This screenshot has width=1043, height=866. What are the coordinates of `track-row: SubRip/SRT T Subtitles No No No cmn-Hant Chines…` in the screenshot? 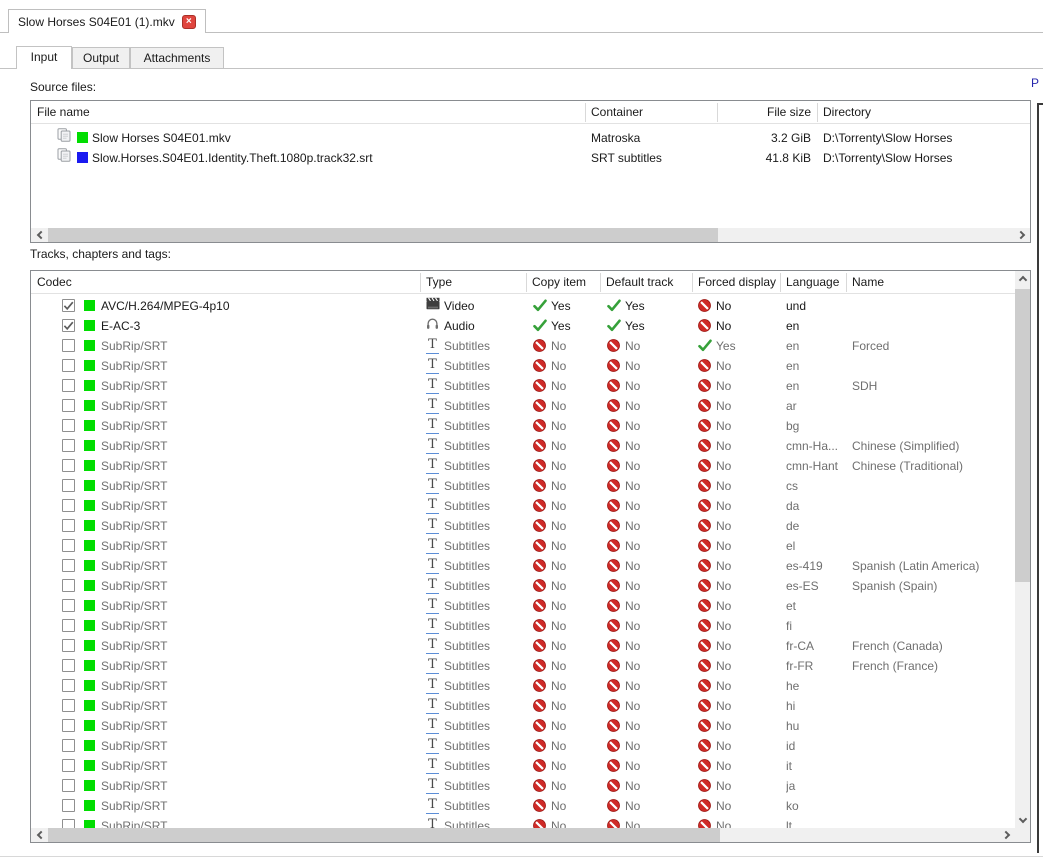 It's located at (522, 466).